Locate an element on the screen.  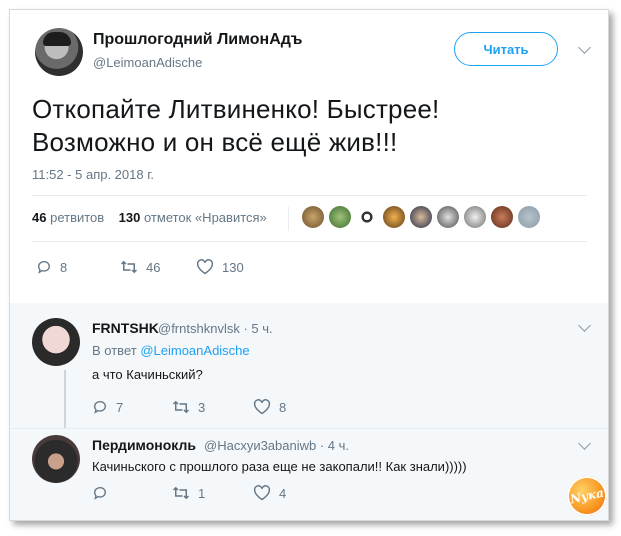
likes-stat: 130 отметок «Нравится» is located at coordinates (193, 217).